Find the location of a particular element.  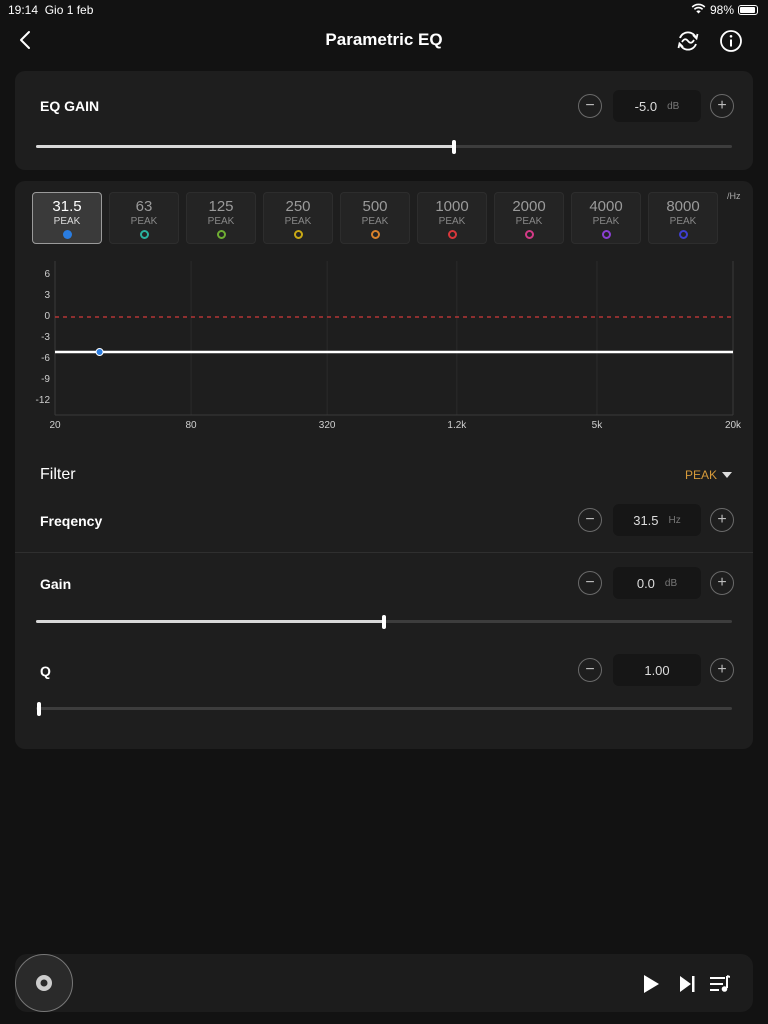

battery-percent: 98% is located at coordinates (721, 10).